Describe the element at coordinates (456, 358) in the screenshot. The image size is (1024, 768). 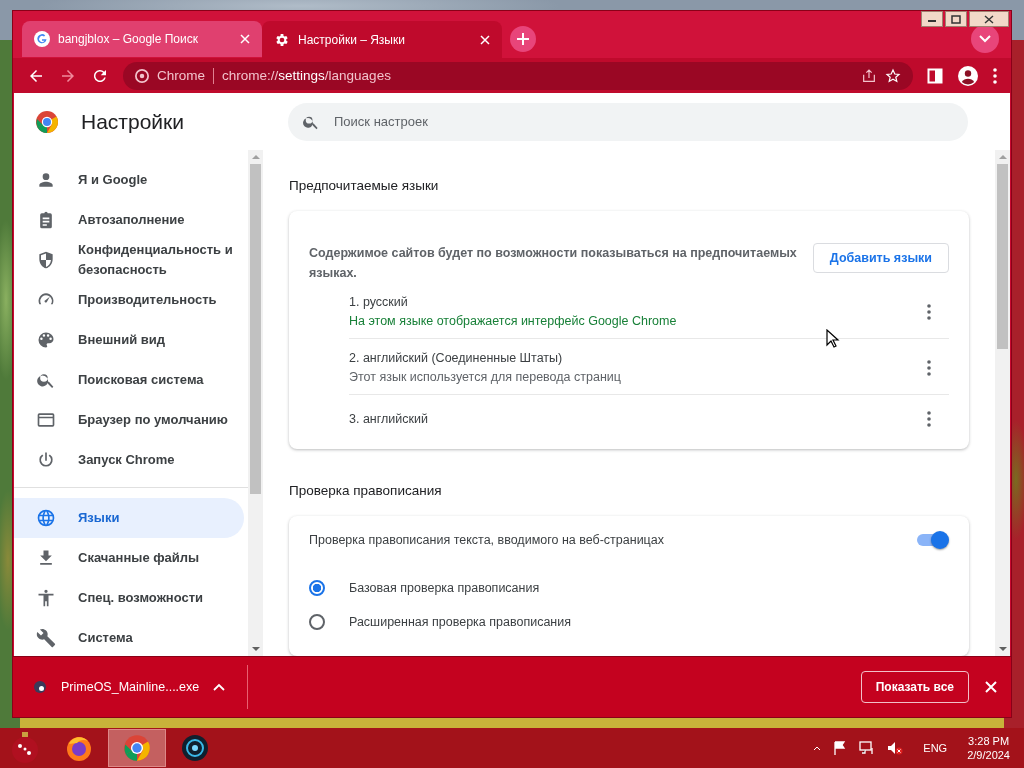
I see `language-name: 2. английский (Соединенные Штаты)` at that location.